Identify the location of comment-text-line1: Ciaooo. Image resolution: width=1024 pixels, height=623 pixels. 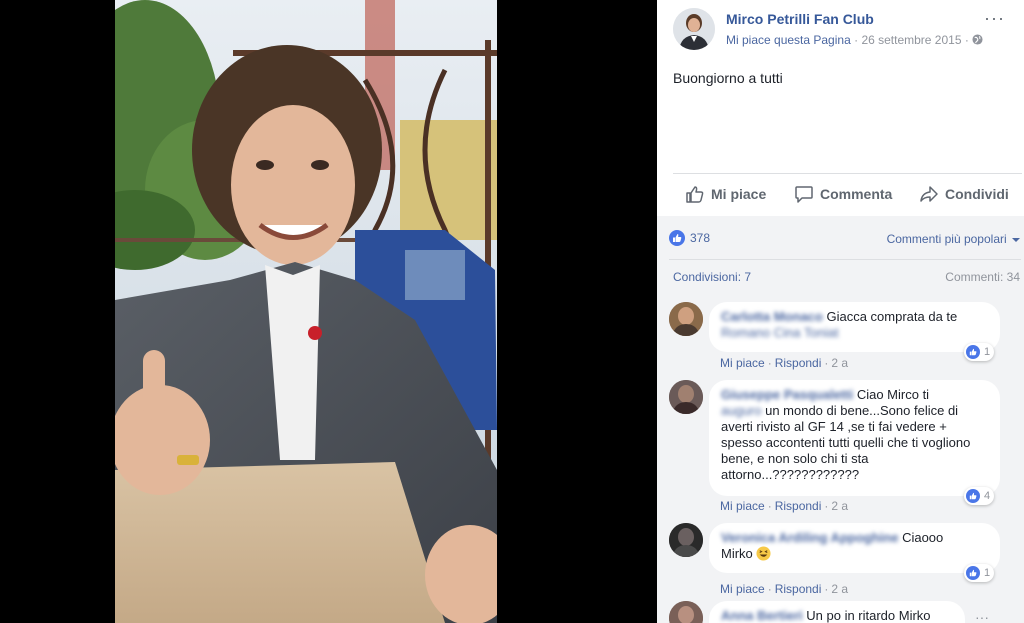
(923, 537).